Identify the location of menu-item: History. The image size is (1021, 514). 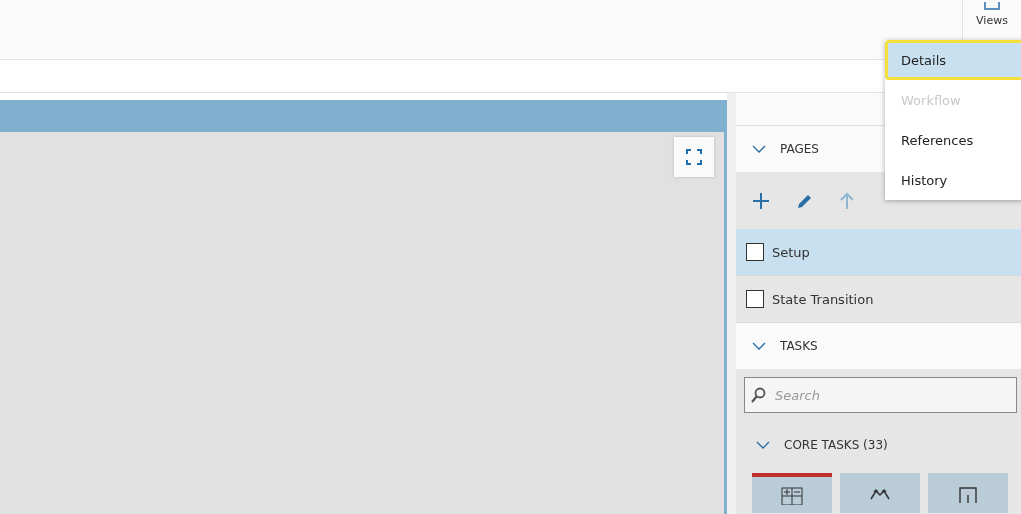
(953, 180).